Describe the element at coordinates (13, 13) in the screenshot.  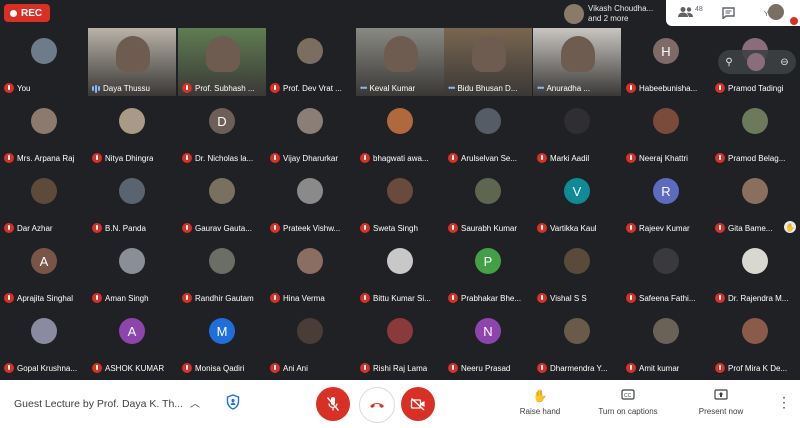
I see `record-dot-icon` at that location.